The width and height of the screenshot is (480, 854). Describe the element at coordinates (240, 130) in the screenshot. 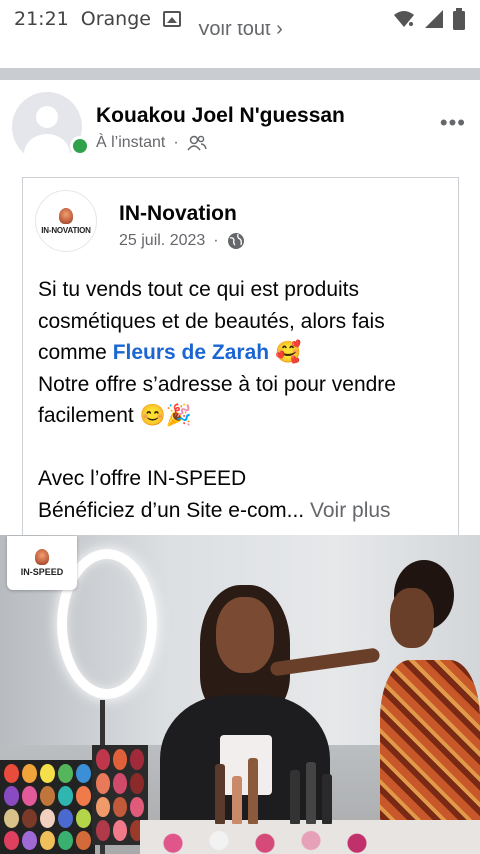

I see `post-header: Kouakou Joel N'guessan À l’instant · •••` at that location.